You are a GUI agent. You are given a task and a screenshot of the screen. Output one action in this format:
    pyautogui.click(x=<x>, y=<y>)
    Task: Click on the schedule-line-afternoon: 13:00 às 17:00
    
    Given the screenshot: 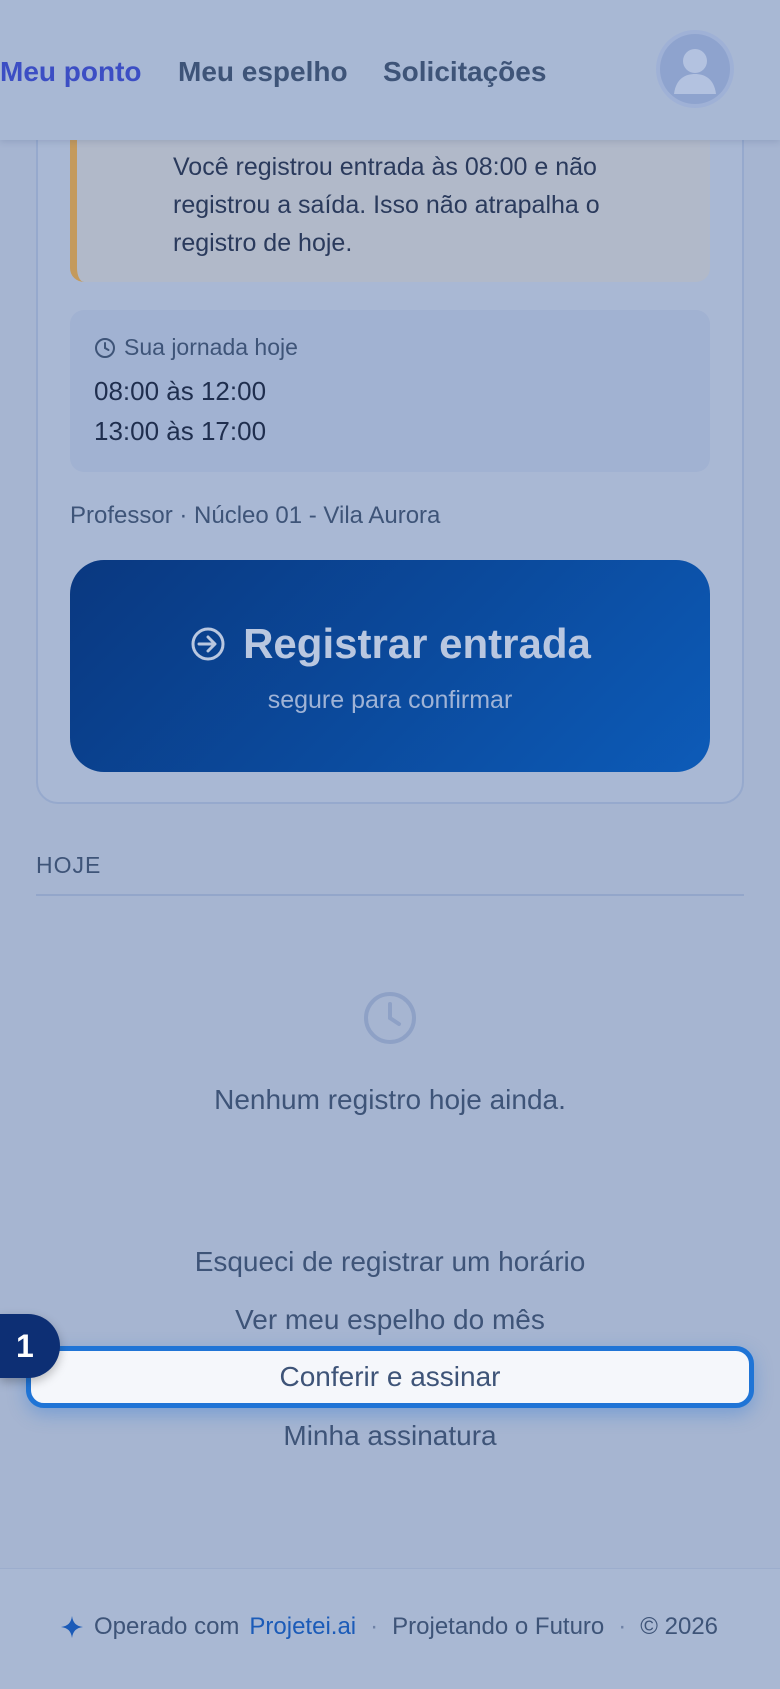 What is the action you would take?
    pyautogui.click(x=180, y=431)
    